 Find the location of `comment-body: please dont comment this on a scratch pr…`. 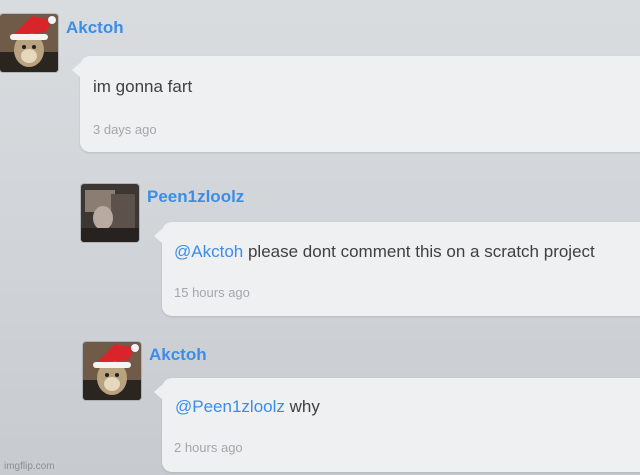

comment-body: please dont comment this on a scratch pr… is located at coordinates (421, 251).